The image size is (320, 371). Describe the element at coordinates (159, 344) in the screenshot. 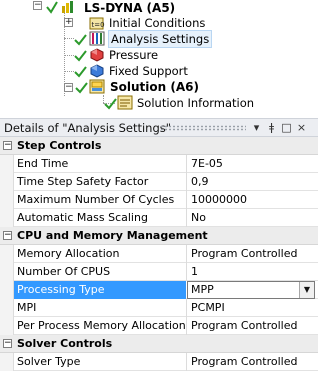

I see `section-solver-controls: − Solver Controls` at that location.